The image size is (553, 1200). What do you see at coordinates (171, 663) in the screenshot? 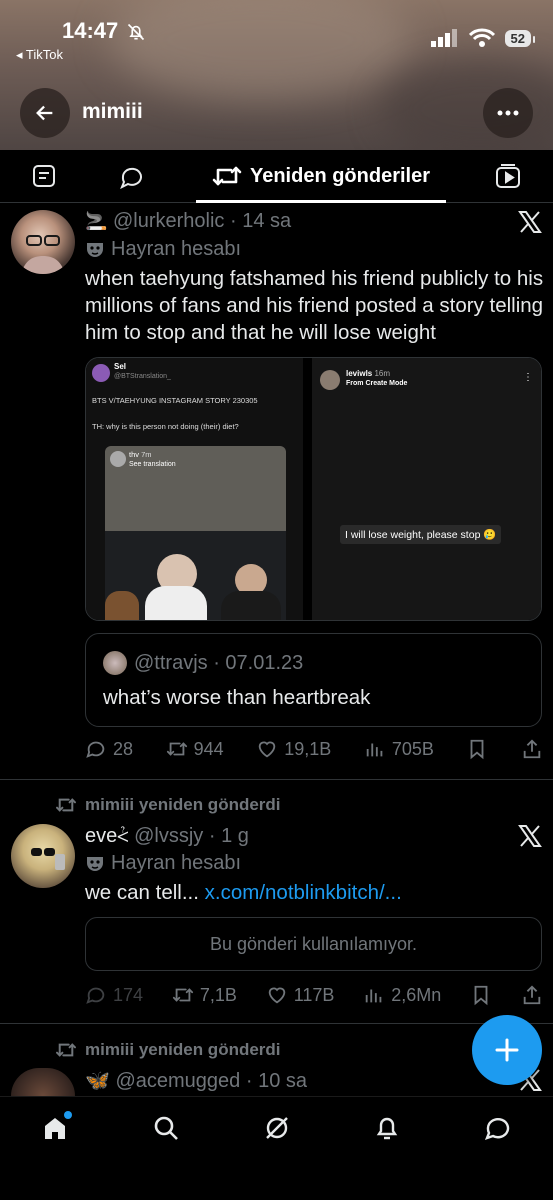
I see `quote-handle: @ttravjs` at bounding box center [171, 663].